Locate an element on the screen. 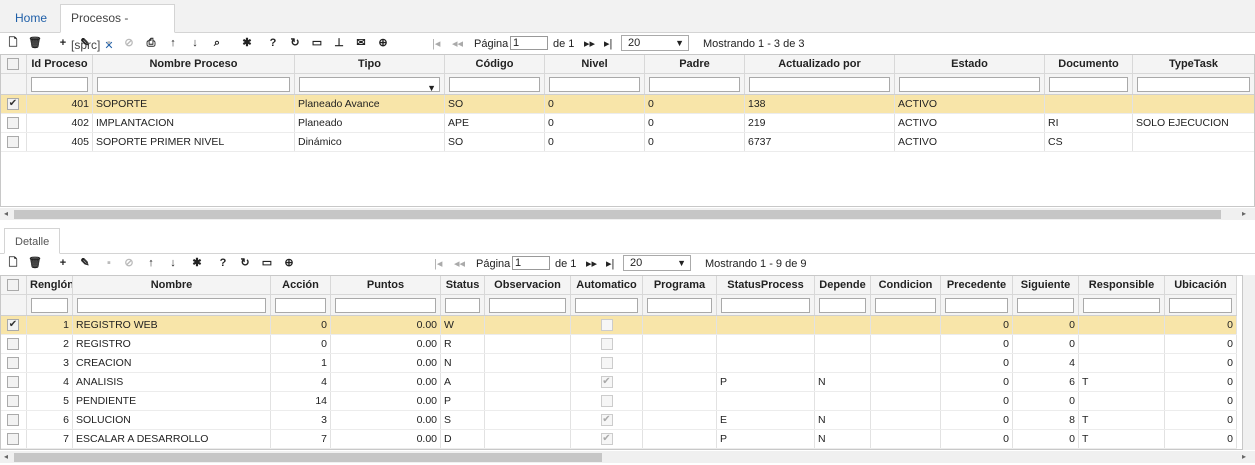 This screenshot has width=1255, height=465. detail-grid-hscroll: ◂ ▸ is located at coordinates (627, 457).